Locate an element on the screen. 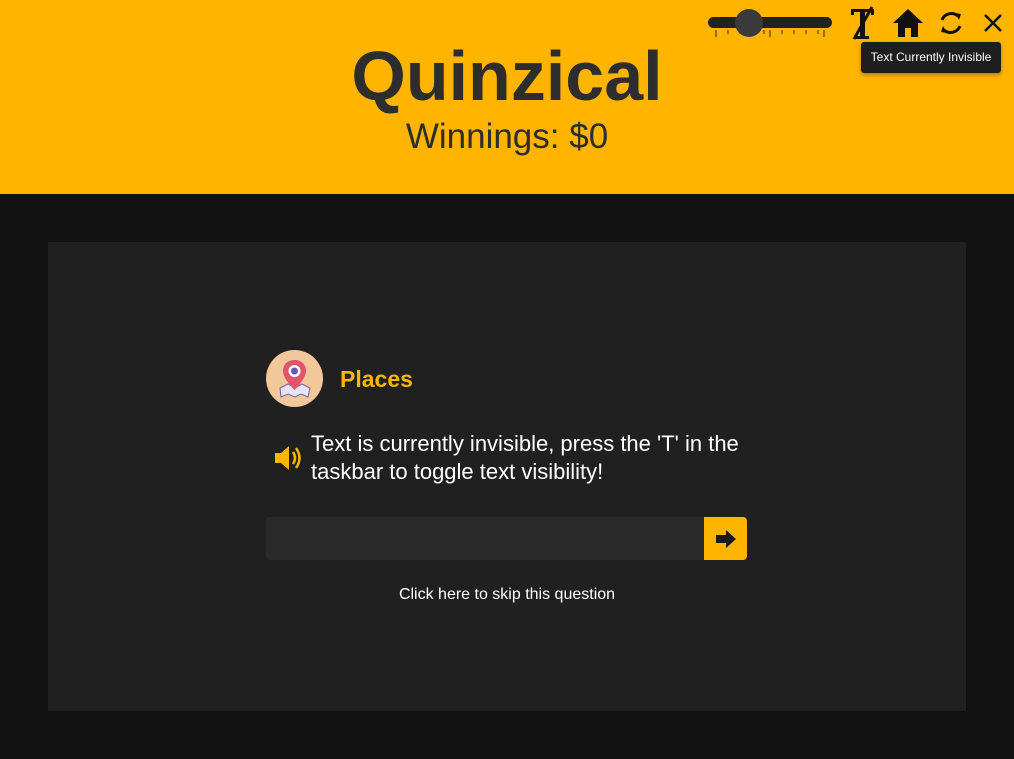 The height and width of the screenshot is (759, 1014). text-strikethrough-icon is located at coordinates (862, 23).